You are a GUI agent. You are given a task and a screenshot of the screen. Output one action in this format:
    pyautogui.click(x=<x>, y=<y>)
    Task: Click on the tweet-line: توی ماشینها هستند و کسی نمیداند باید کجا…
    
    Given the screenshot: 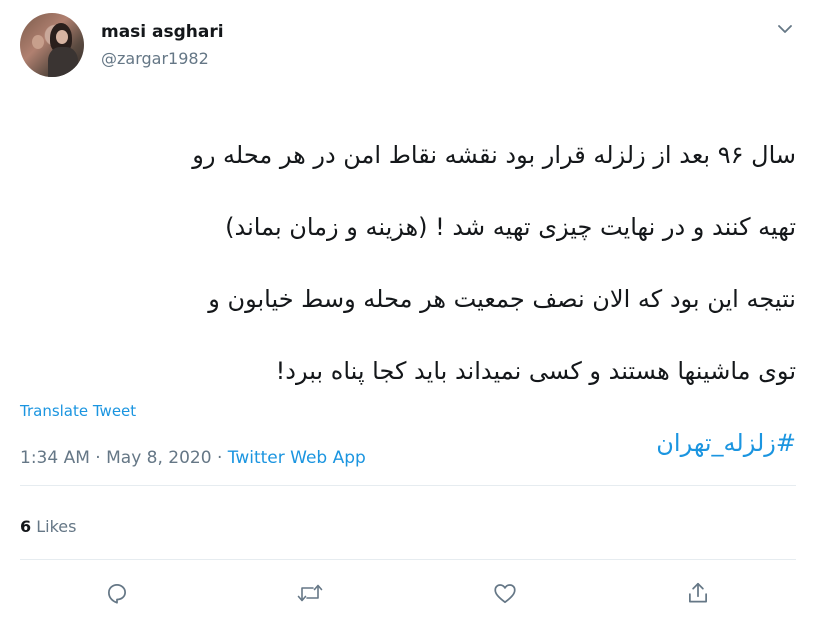 What is the action you would take?
    pyautogui.click(x=535, y=371)
    